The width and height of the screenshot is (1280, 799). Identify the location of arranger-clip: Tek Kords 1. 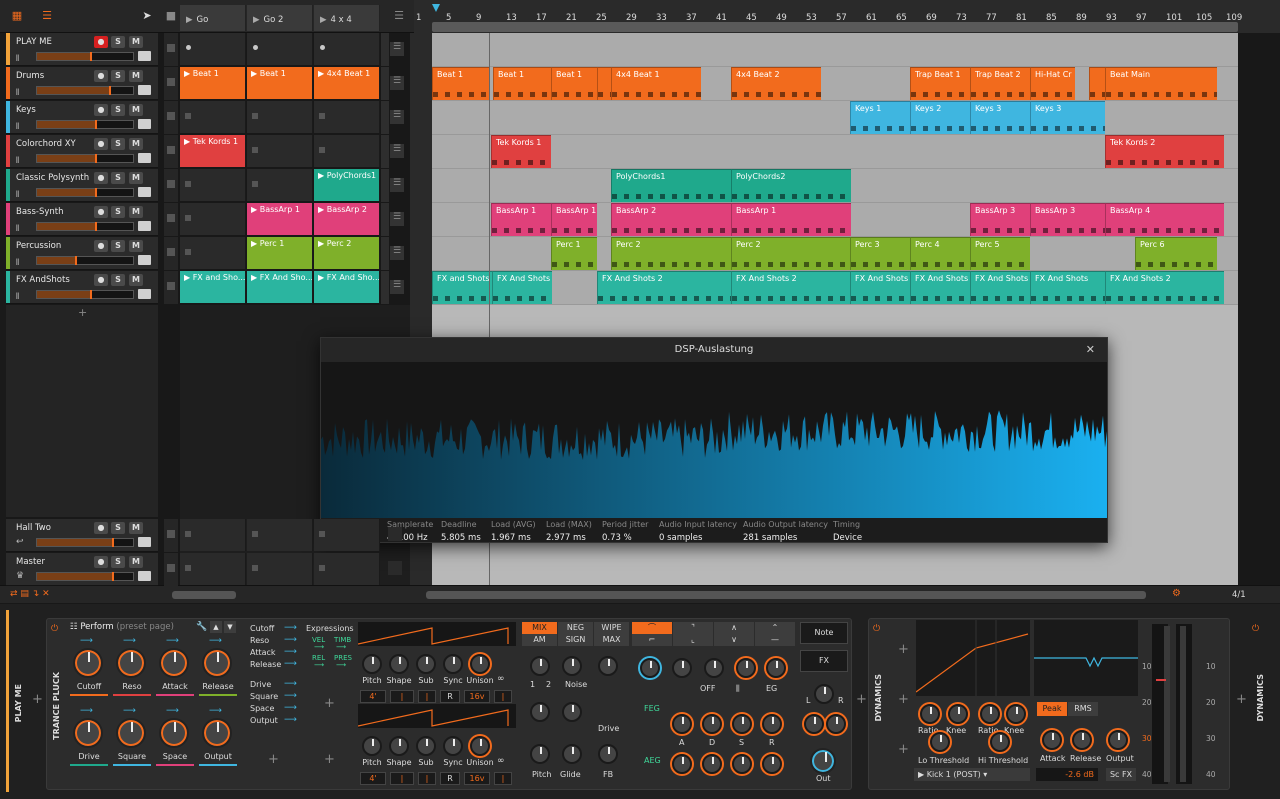
(521, 151).